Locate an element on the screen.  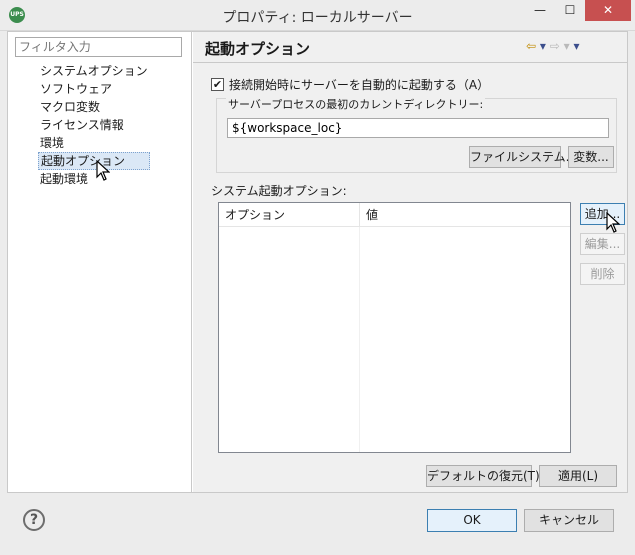
delete-button: 削除 is located at coordinates (602, 274).